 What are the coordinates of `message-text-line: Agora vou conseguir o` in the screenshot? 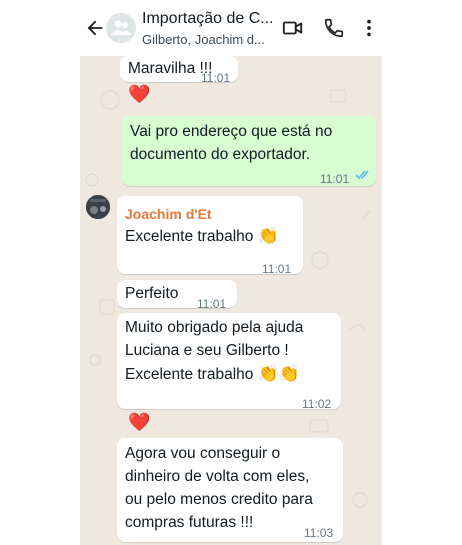 It's located at (203, 453).